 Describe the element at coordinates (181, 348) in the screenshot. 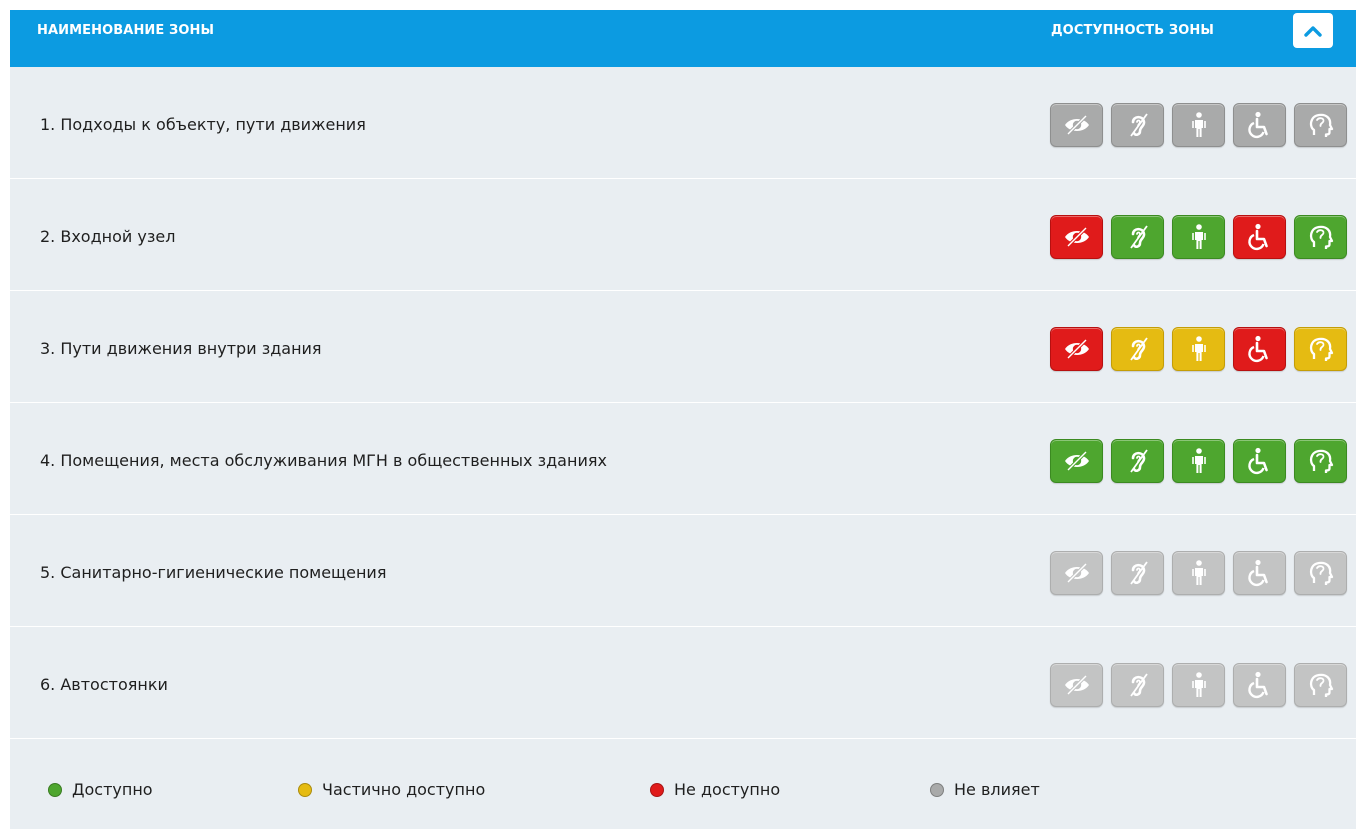

I see `zone-label: 3. Пути движения внутри здания` at that location.